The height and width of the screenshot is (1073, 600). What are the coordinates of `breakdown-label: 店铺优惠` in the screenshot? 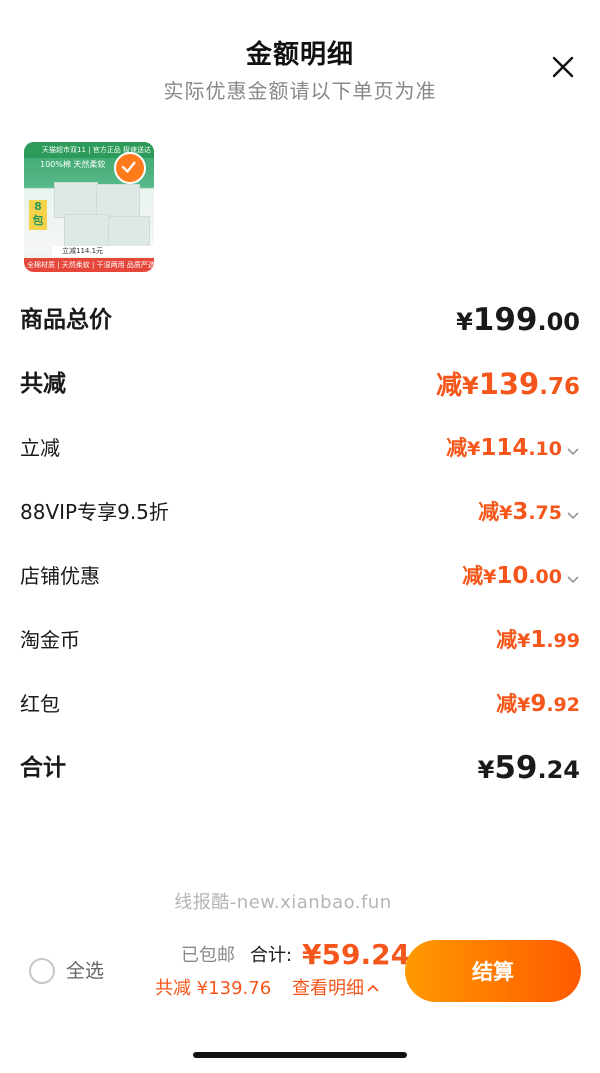 It's located at (60, 576).